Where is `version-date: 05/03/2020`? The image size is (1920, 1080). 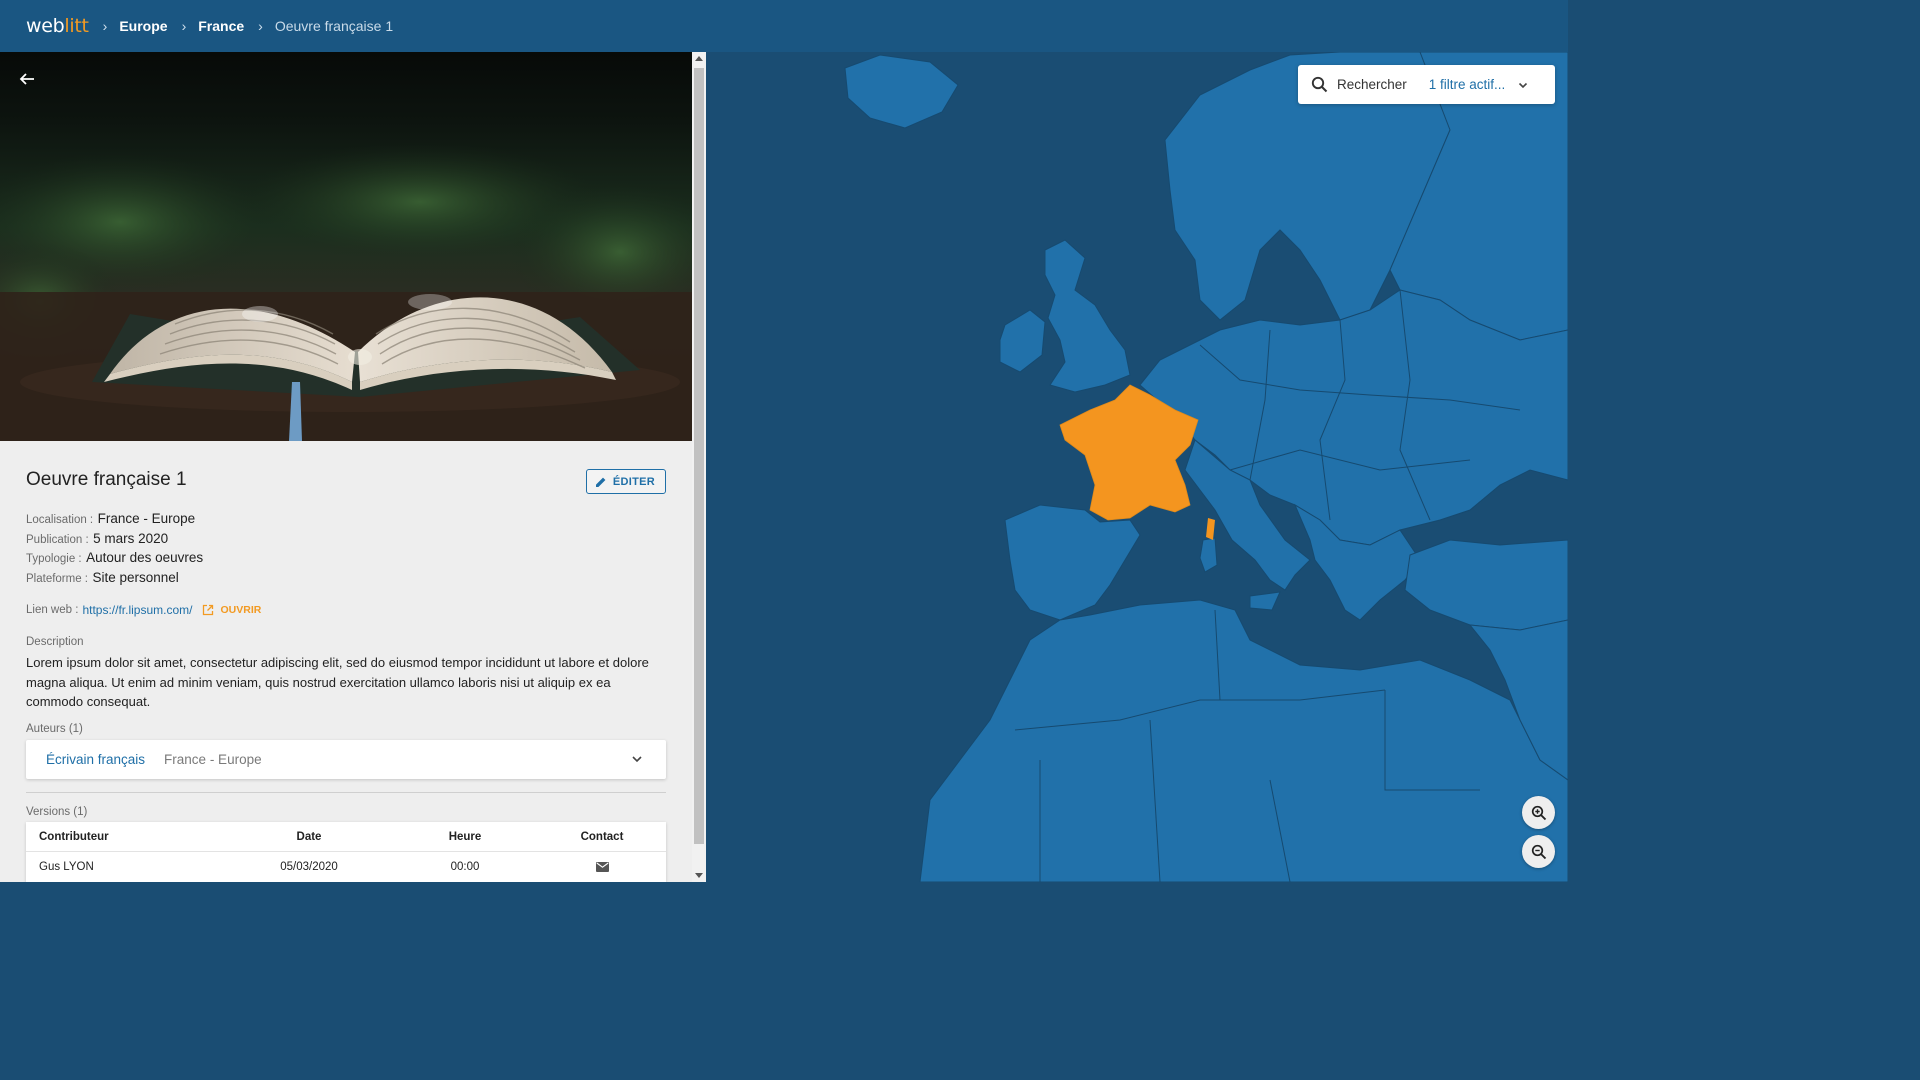
version-date: 05/03/2020 is located at coordinates (309, 867).